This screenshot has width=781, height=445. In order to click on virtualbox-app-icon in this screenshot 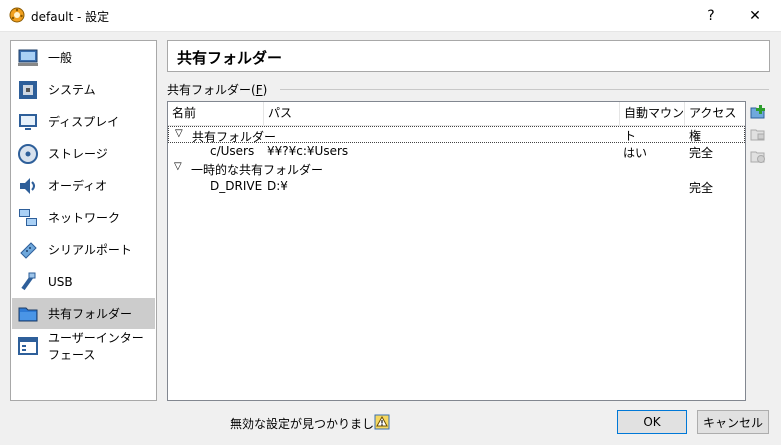, I will do `click(17, 15)`.